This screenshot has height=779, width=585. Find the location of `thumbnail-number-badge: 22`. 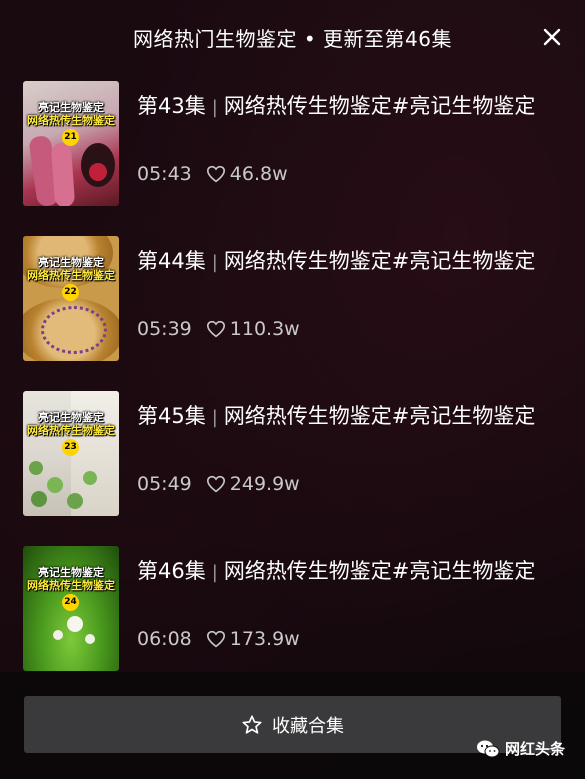

thumbnail-number-badge: 22 is located at coordinates (70, 292).